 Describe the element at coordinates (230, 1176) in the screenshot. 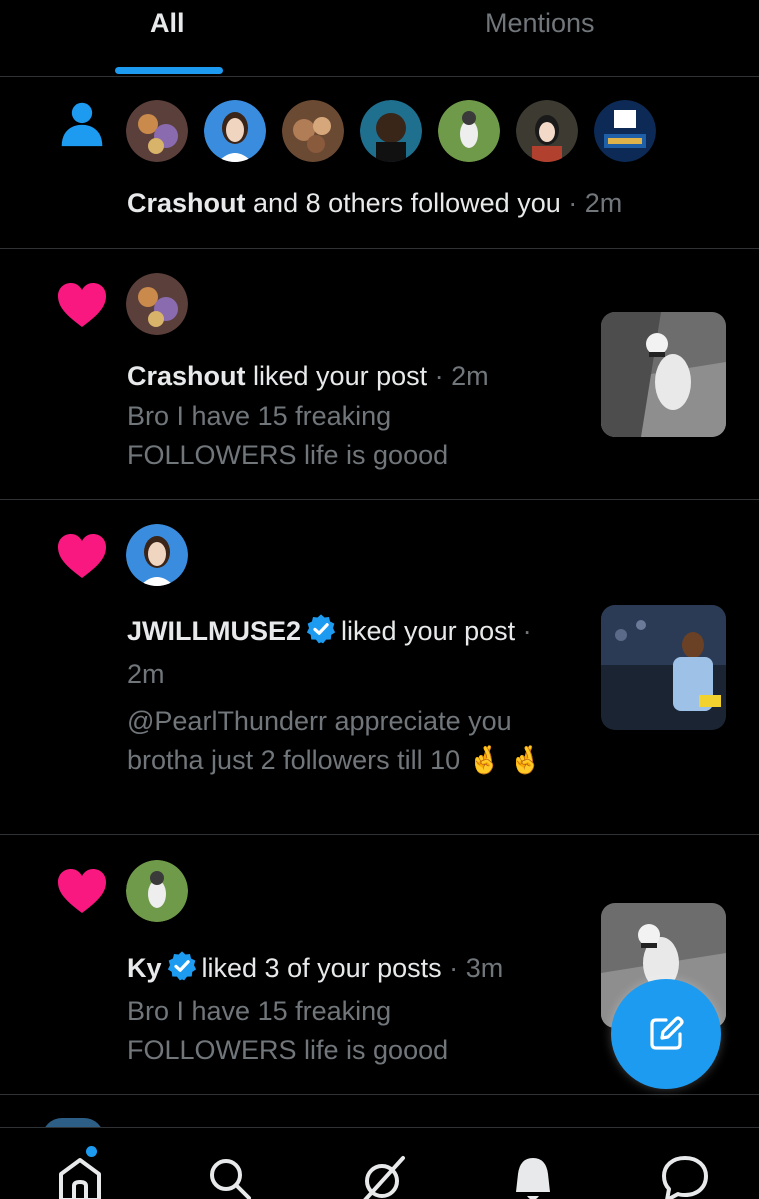

I see `search-icon` at that location.